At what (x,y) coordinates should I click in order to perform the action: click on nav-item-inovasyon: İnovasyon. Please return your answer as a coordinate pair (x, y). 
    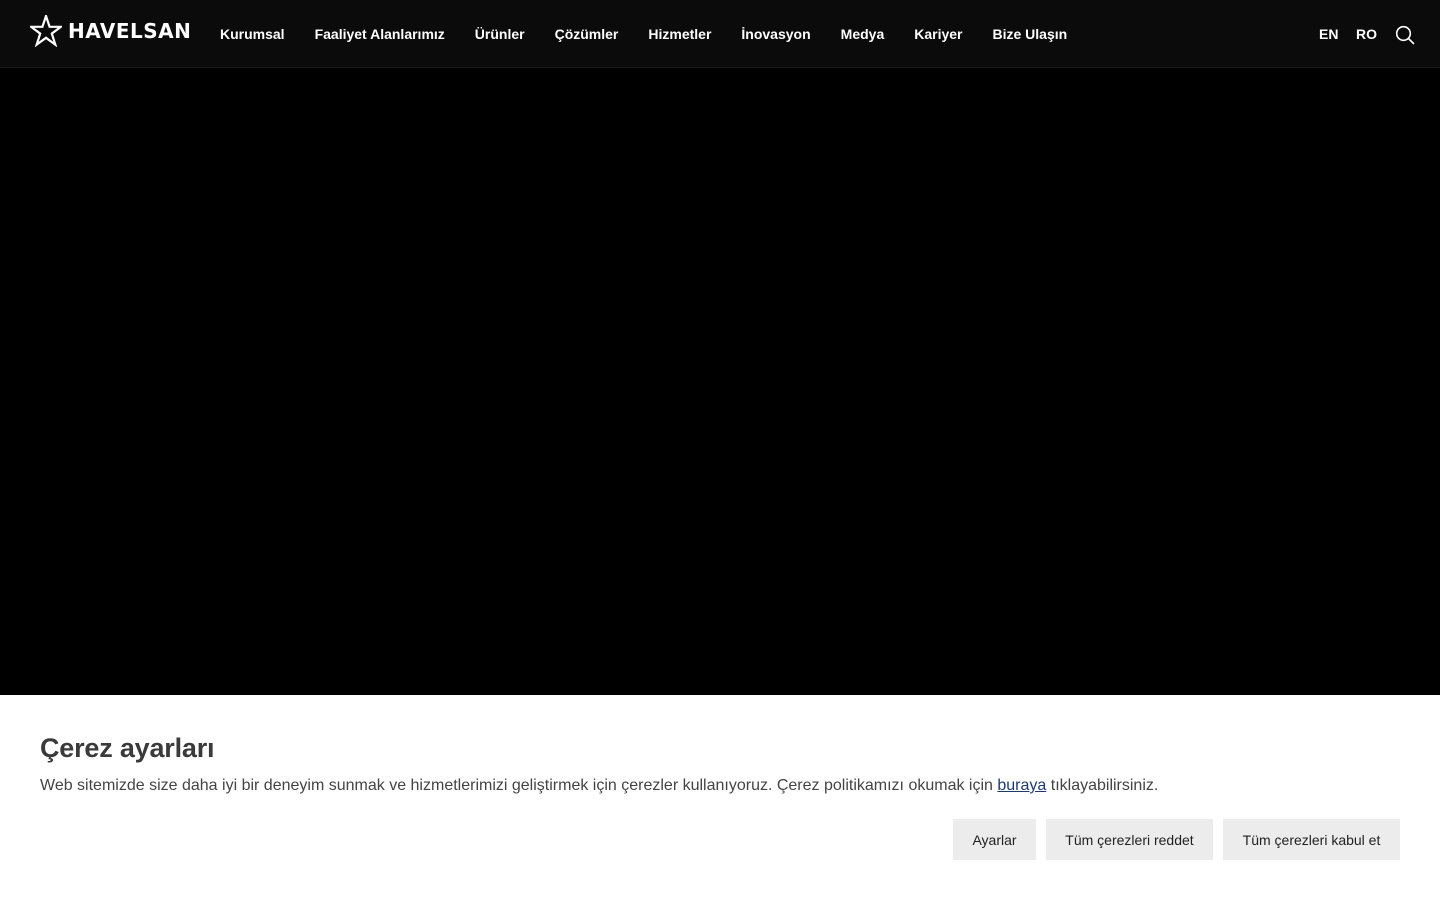
    Looking at the image, I should click on (775, 34).